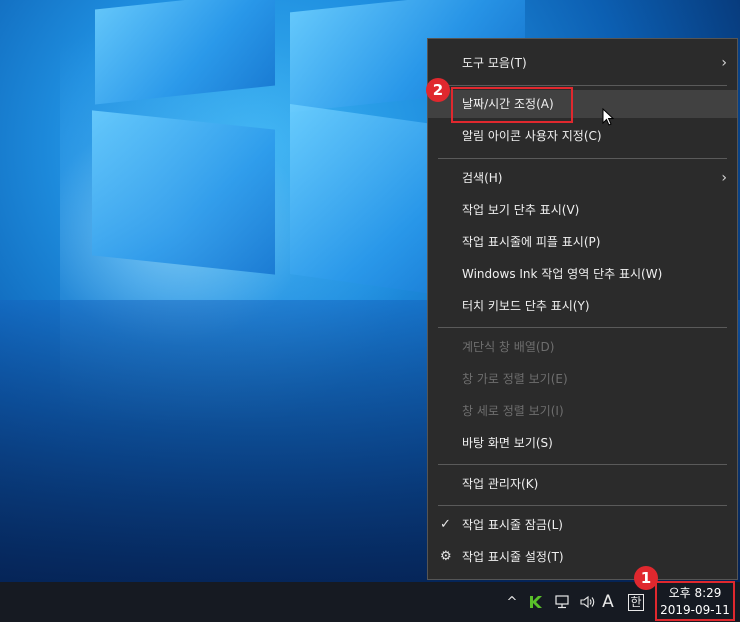 The image size is (740, 622). I want to click on volume-icon, so click(588, 602).